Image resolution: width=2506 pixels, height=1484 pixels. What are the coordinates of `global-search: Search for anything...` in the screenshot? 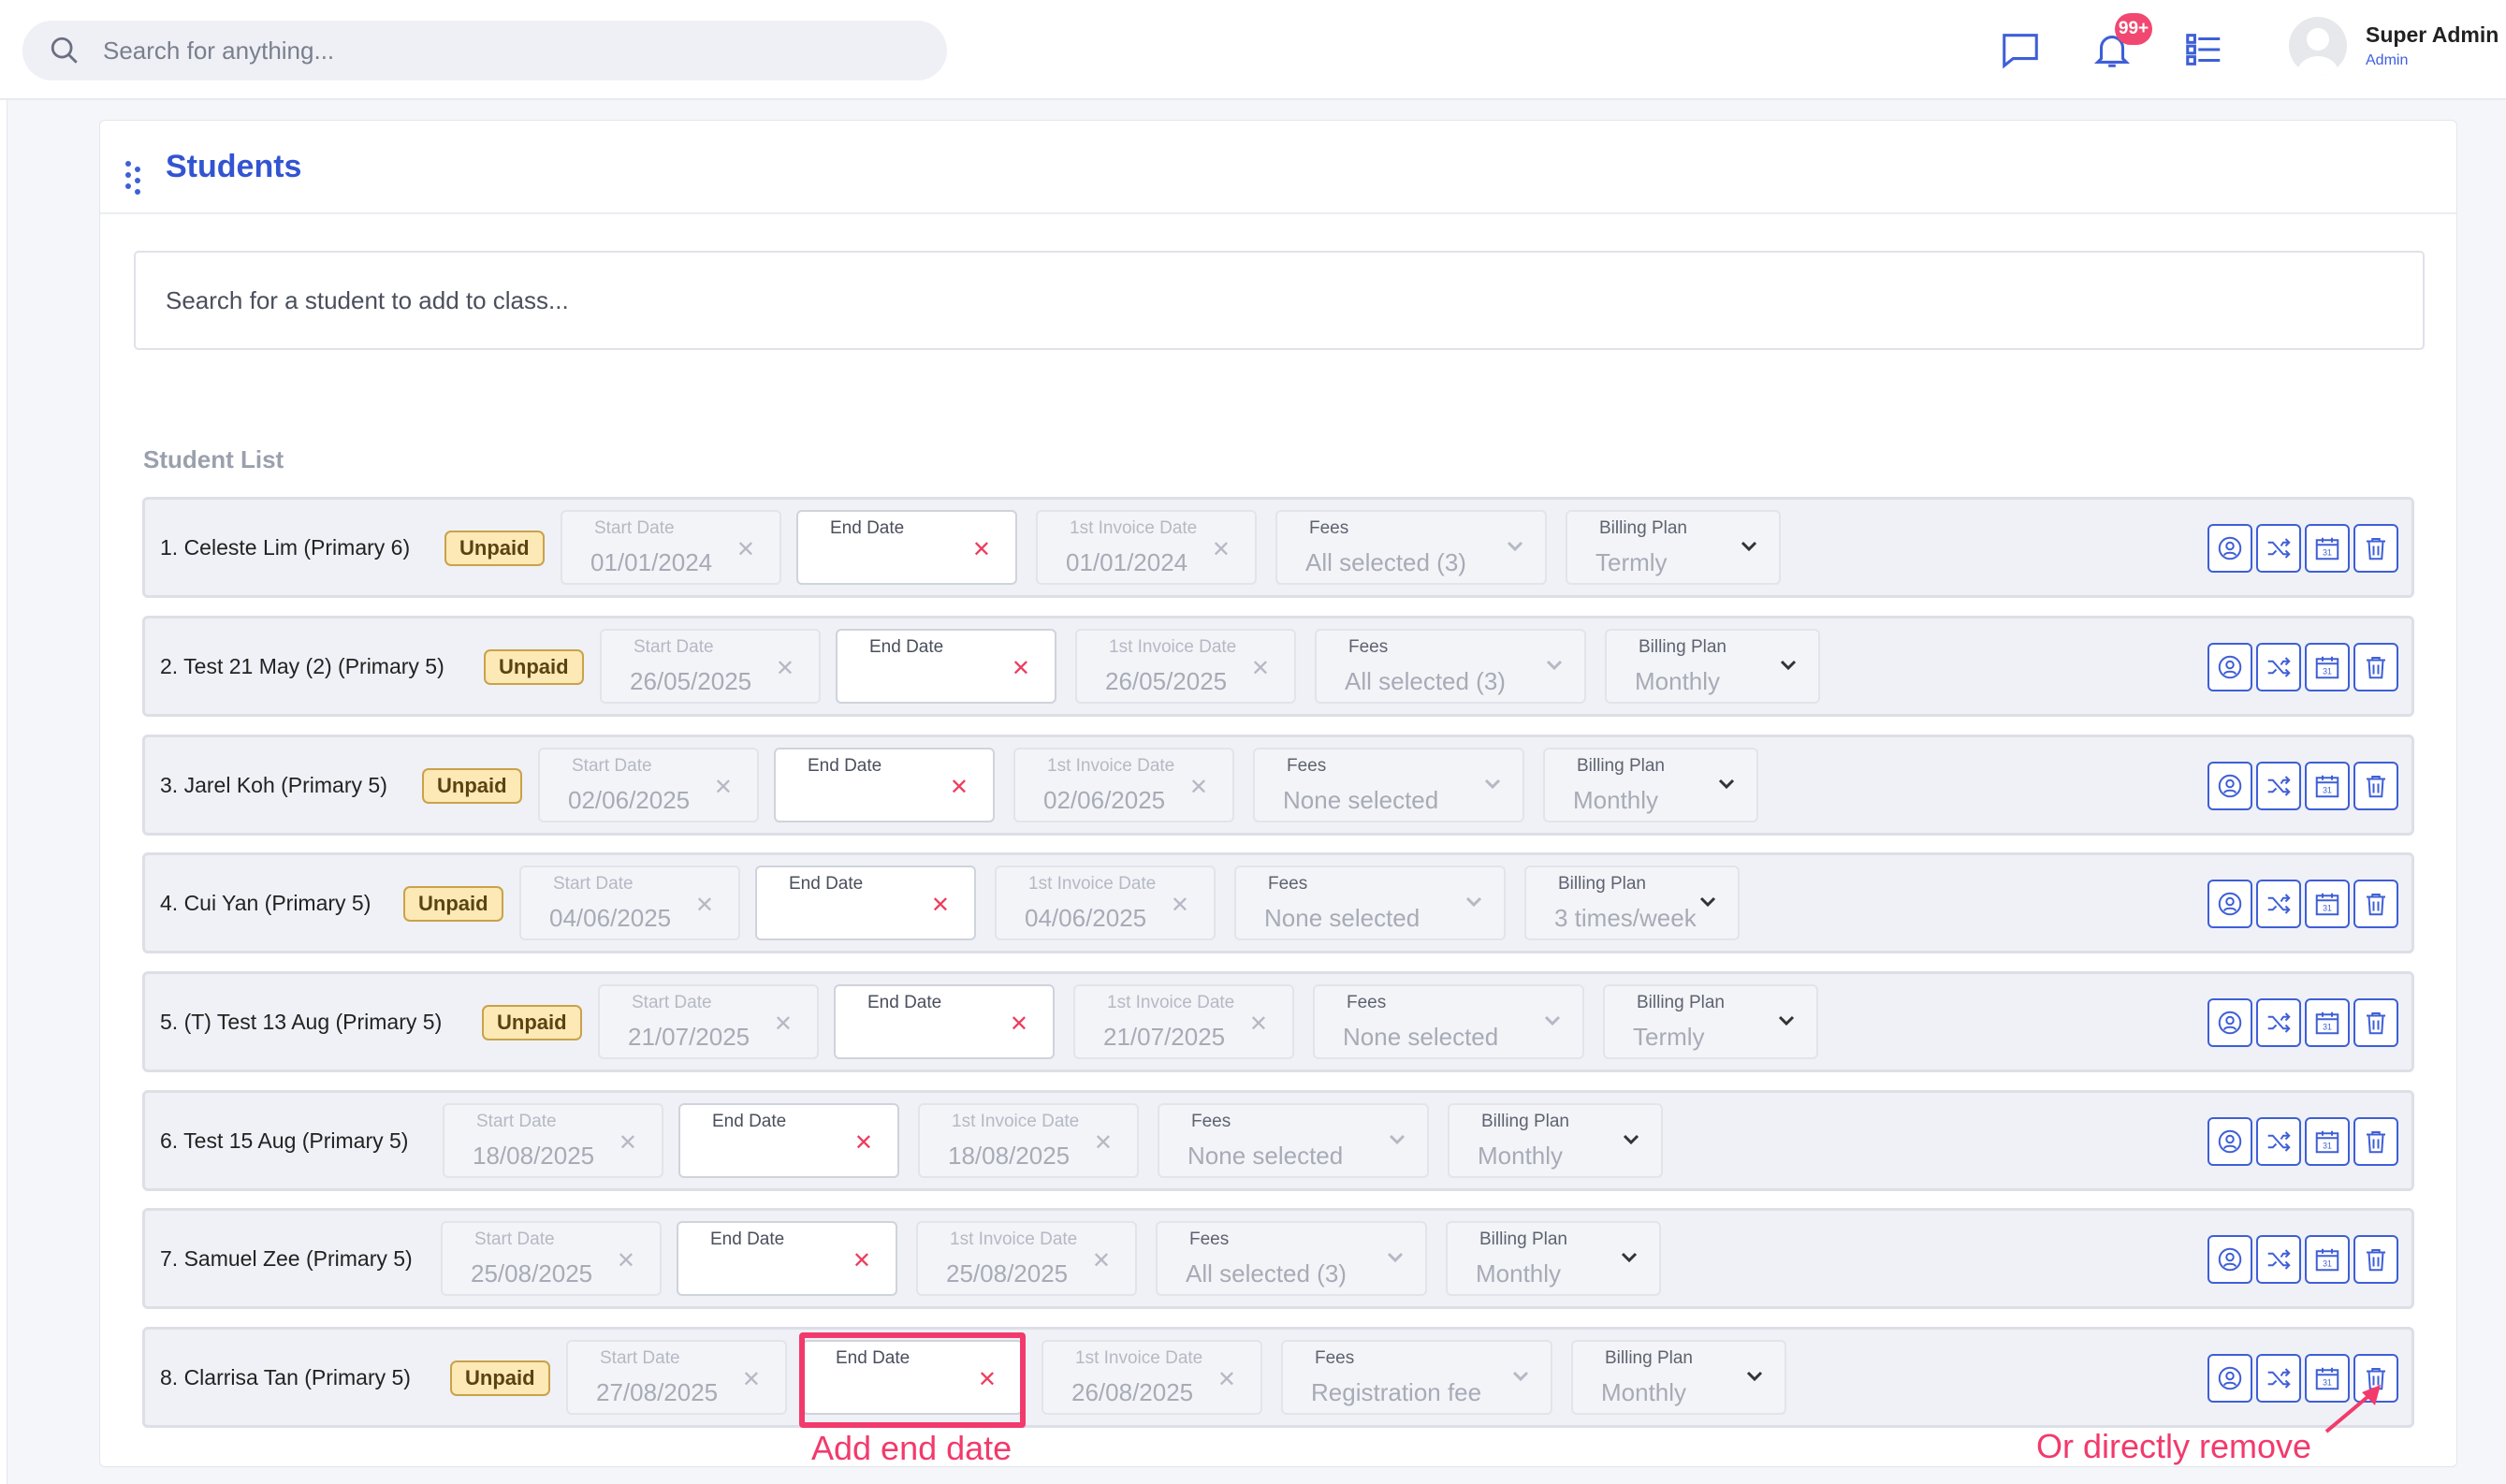 It's located at (484, 50).